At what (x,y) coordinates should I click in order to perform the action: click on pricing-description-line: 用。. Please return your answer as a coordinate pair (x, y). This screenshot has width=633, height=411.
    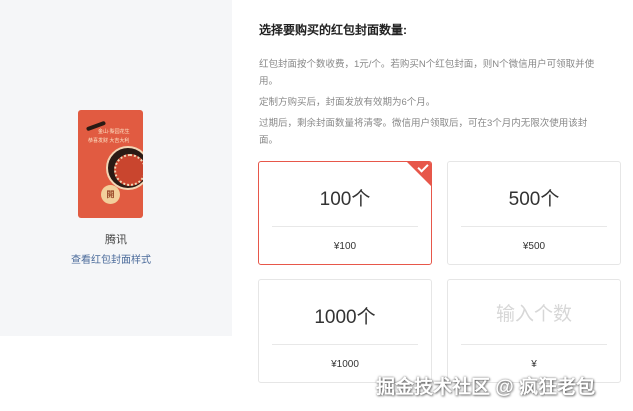
    Looking at the image, I should click on (269, 81).